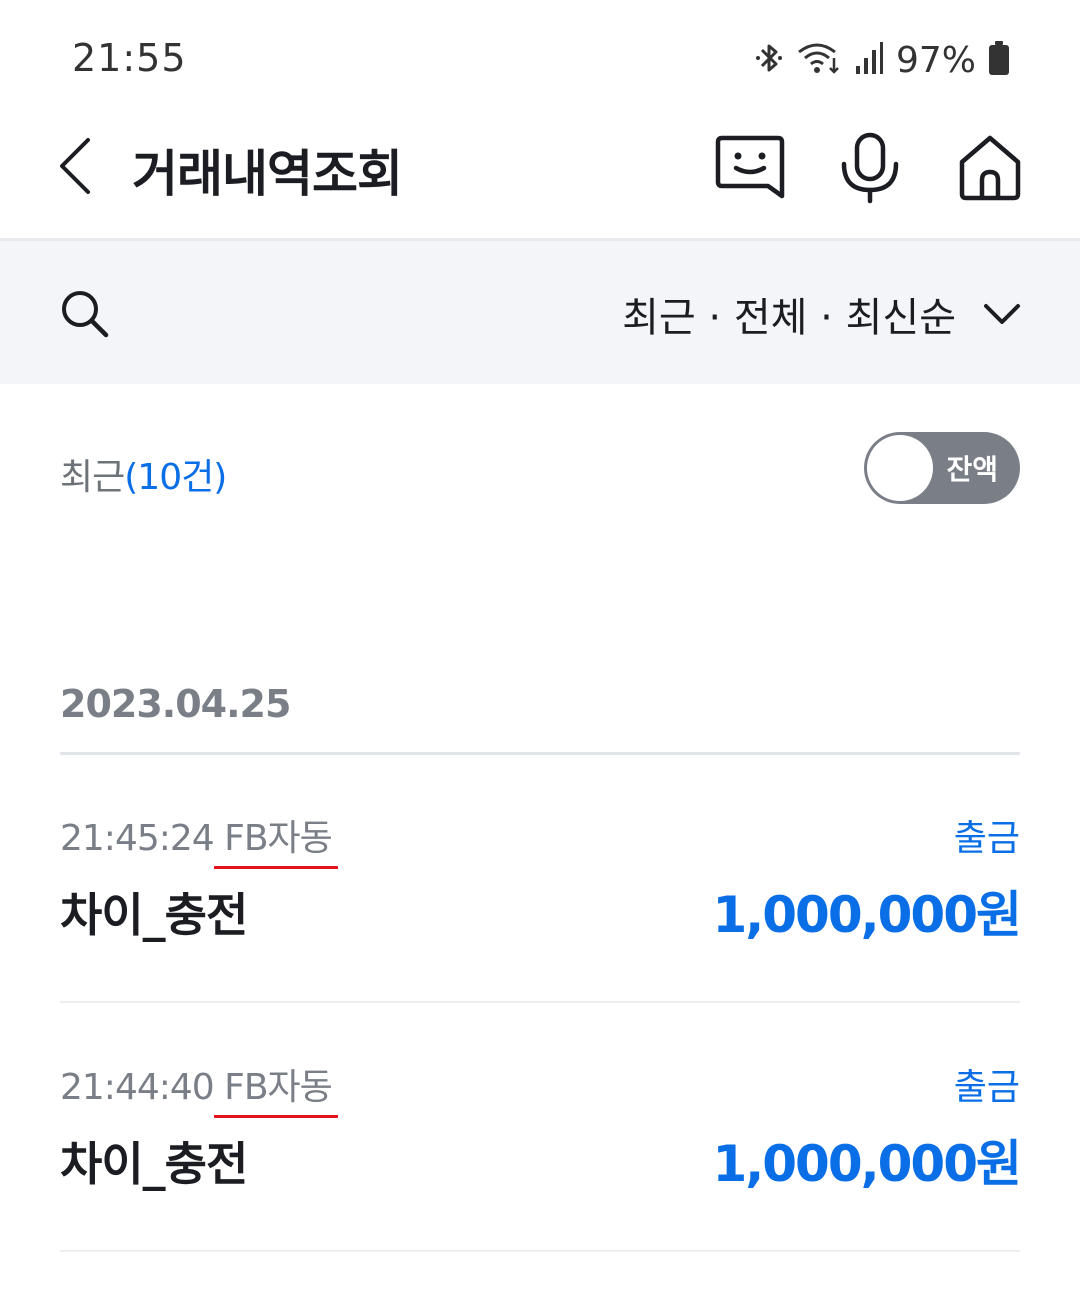 The width and height of the screenshot is (1080, 1312). What do you see at coordinates (1002, 314) in the screenshot?
I see `chevron-down-icon` at bounding box center [1002, 314].